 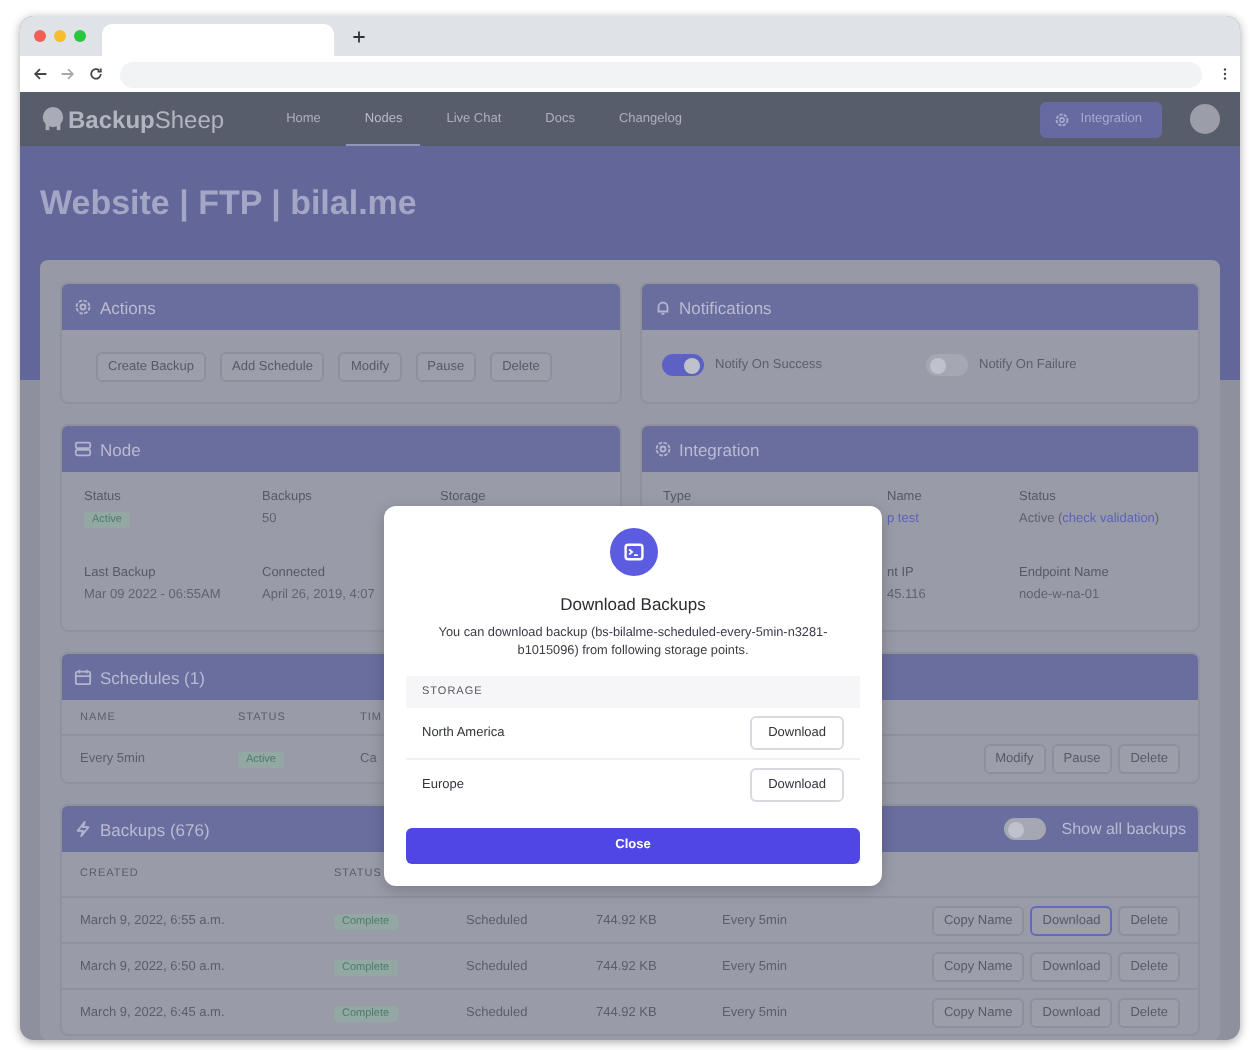 What do you see at coordinates (83, 449) in the screenshot?
I see `server-icon` at bounding box center [83, 449].